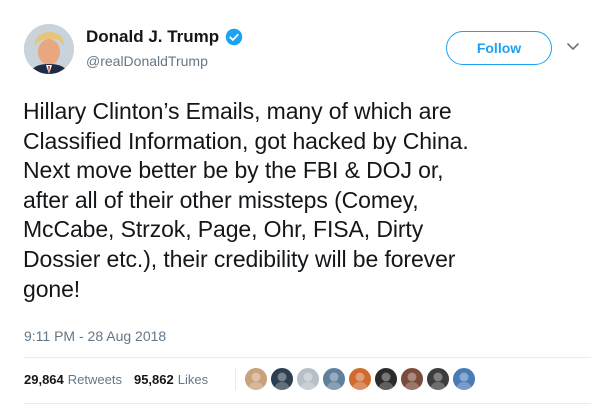 This screenshot has height=420, width=615. What do you see at coordinates (95, 336) in the screenshot?
I see `tweet-timestamp: 9:11 PM - 28 Aug 2018` at bounding box center [95, 336].